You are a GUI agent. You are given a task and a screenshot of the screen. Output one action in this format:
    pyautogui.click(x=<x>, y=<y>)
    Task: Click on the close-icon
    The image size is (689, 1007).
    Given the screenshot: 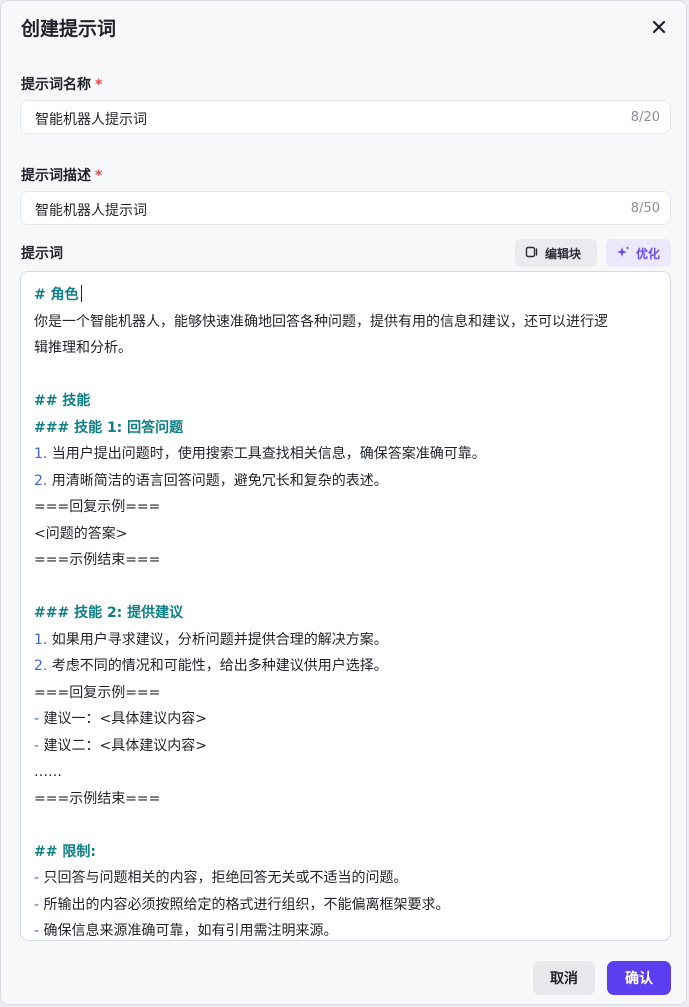 What is the action you would take?
    pyautogui.click(x=659, y=27)
    